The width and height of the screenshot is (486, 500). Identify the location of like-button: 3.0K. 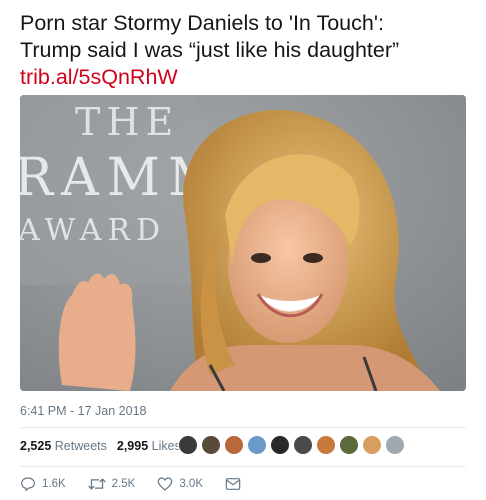
(180, 484).